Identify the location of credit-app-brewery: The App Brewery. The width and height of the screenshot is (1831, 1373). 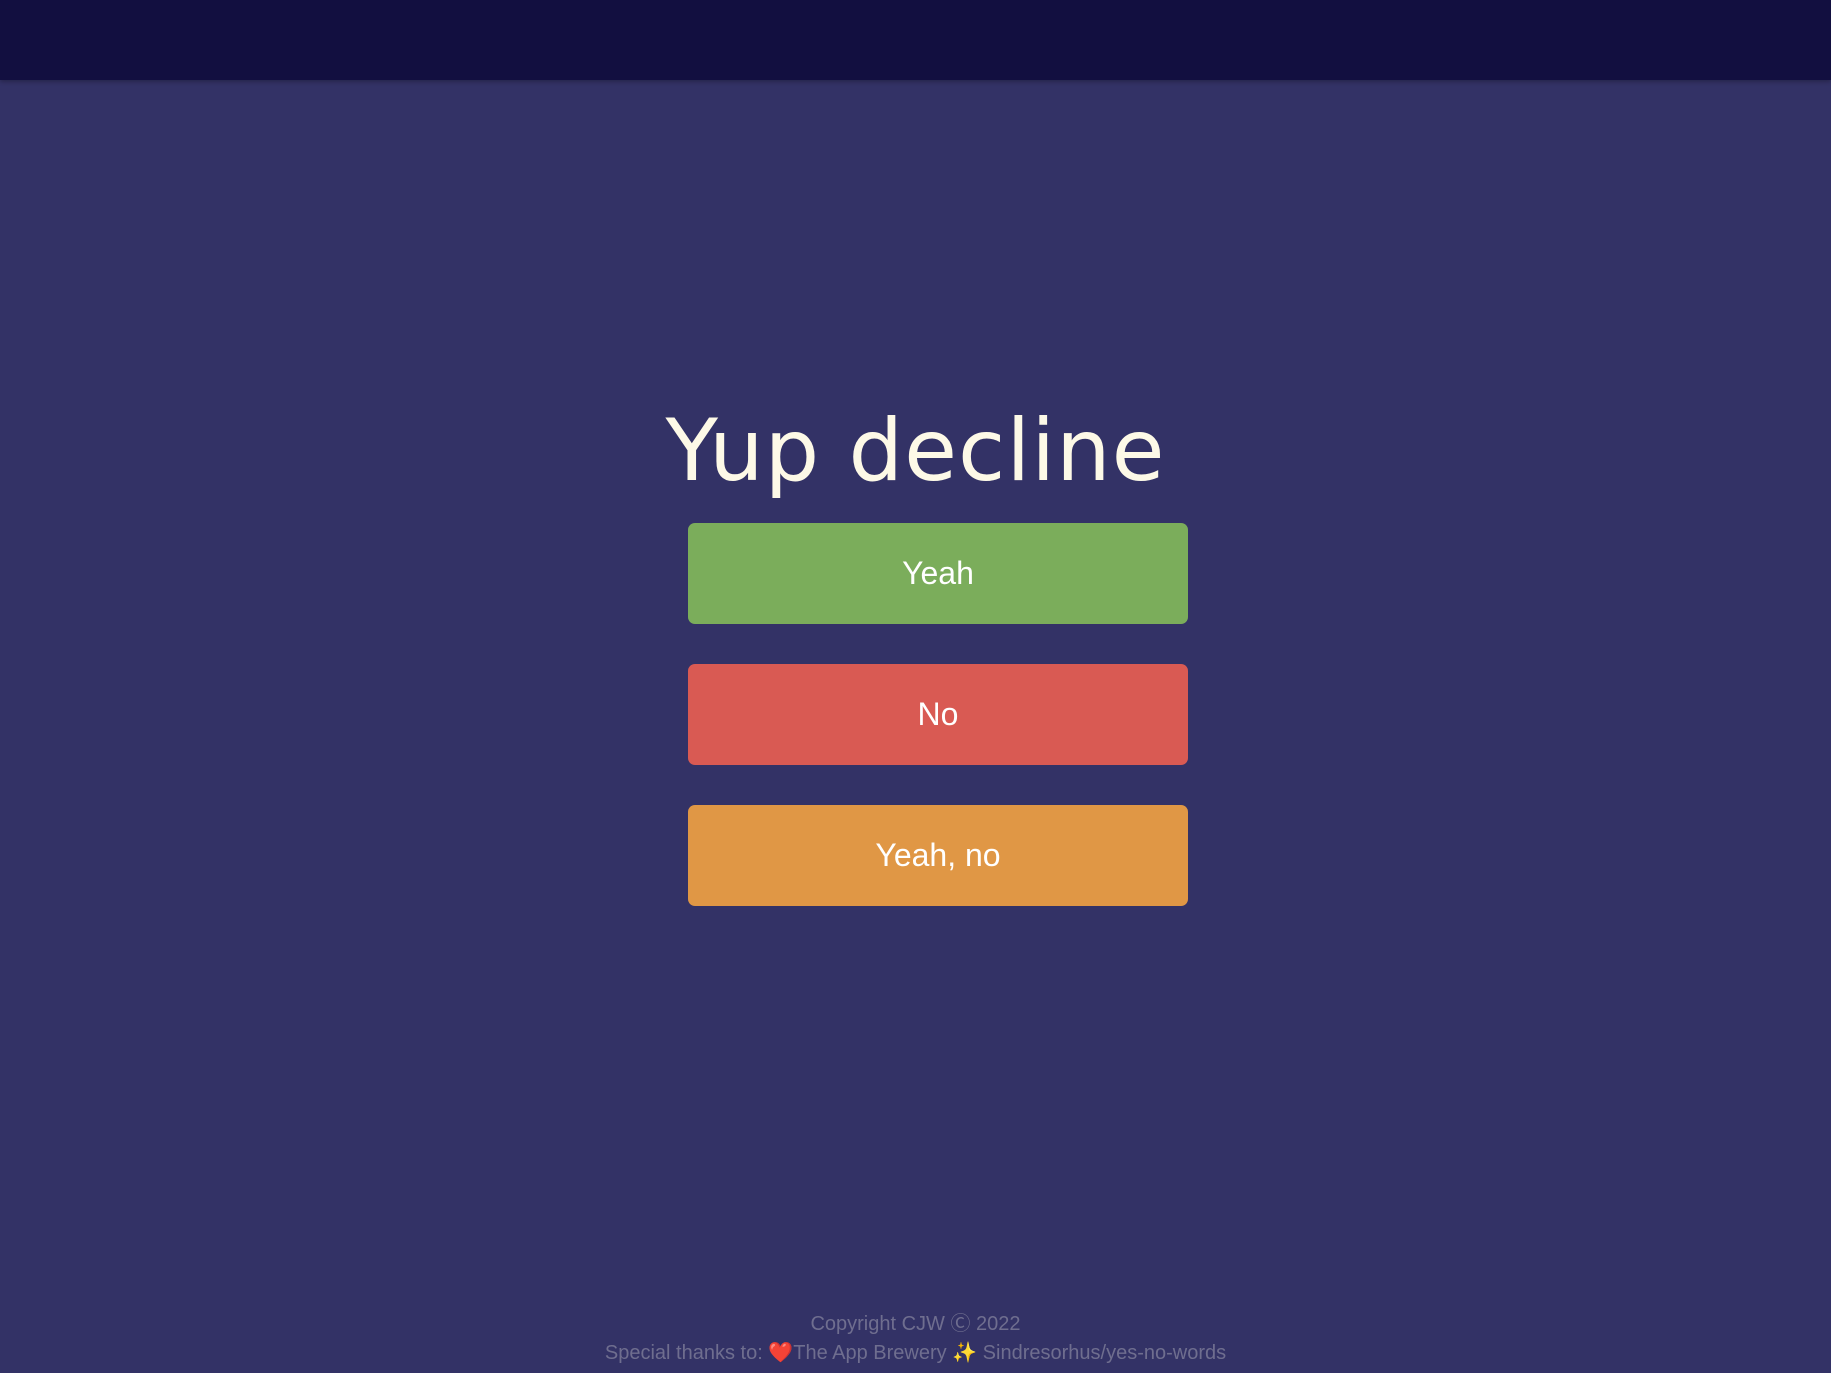
(873, 1353).